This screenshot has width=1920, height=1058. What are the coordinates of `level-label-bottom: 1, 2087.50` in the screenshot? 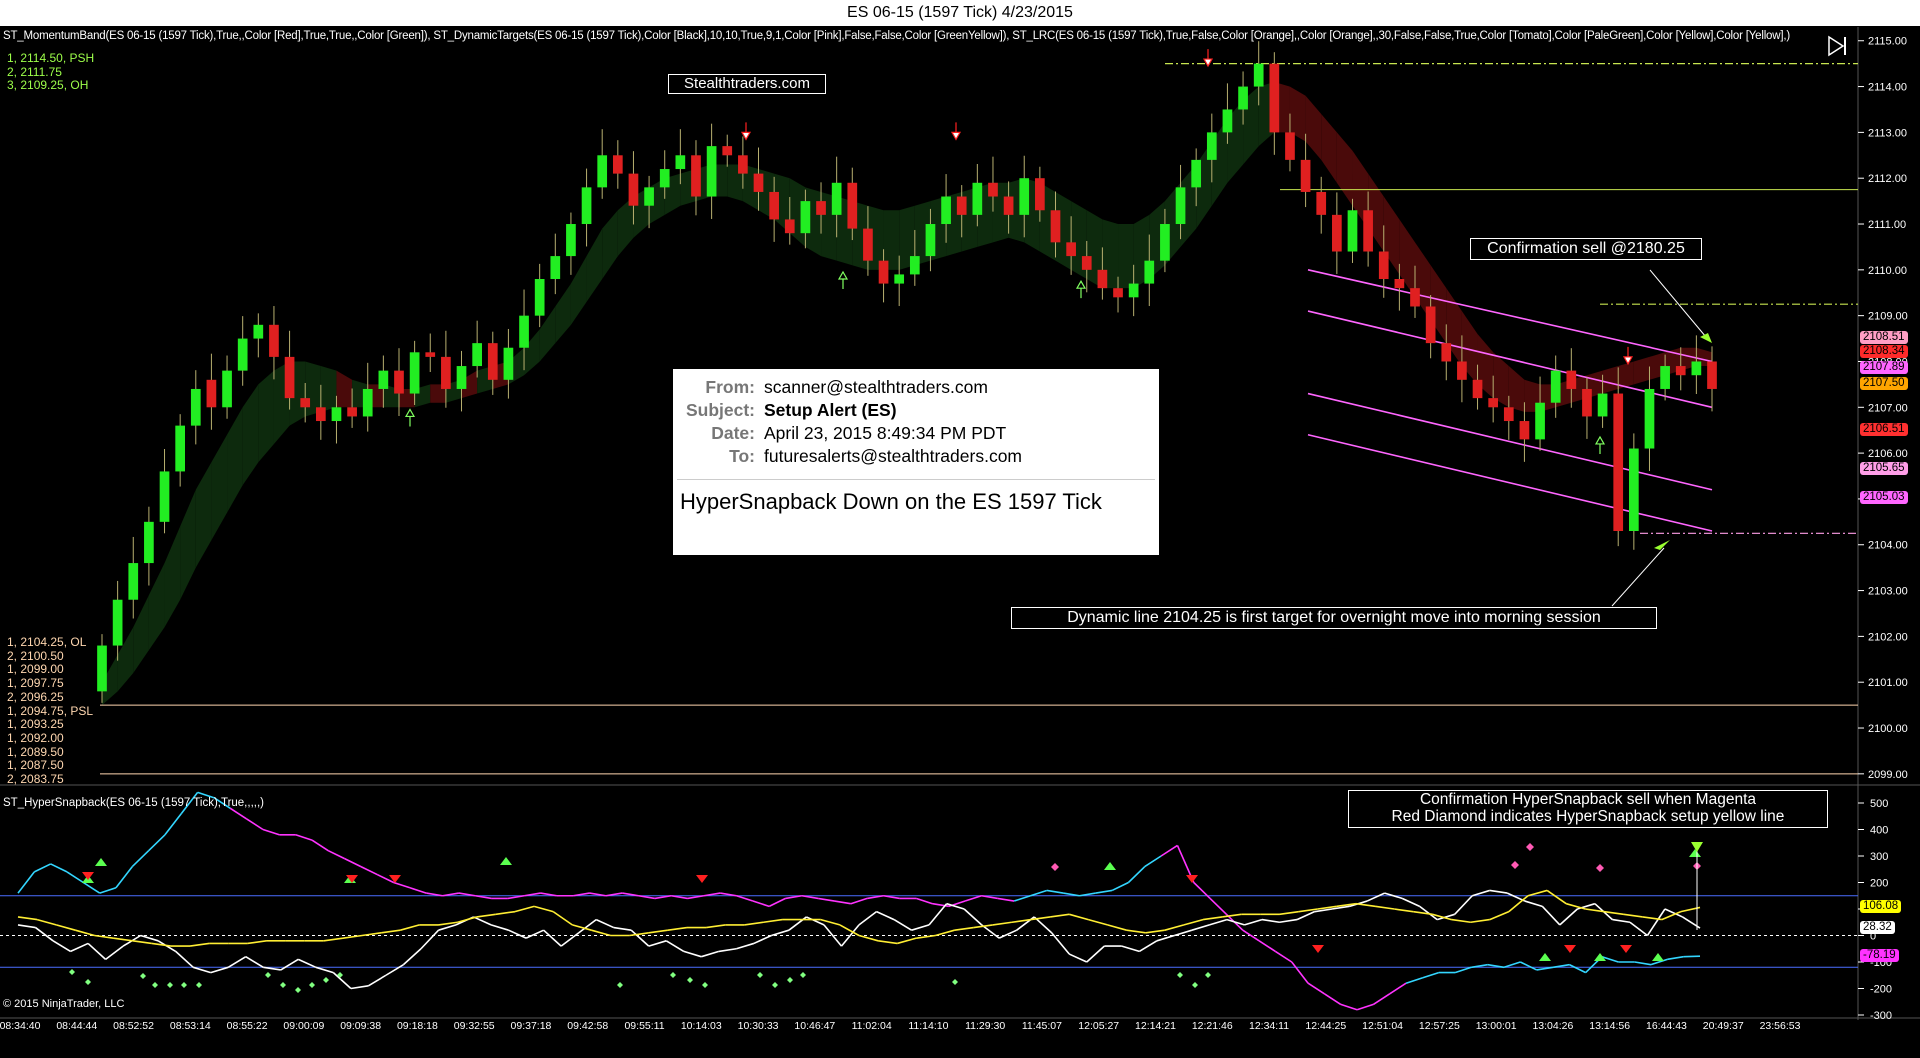 It's located at (35, 765).